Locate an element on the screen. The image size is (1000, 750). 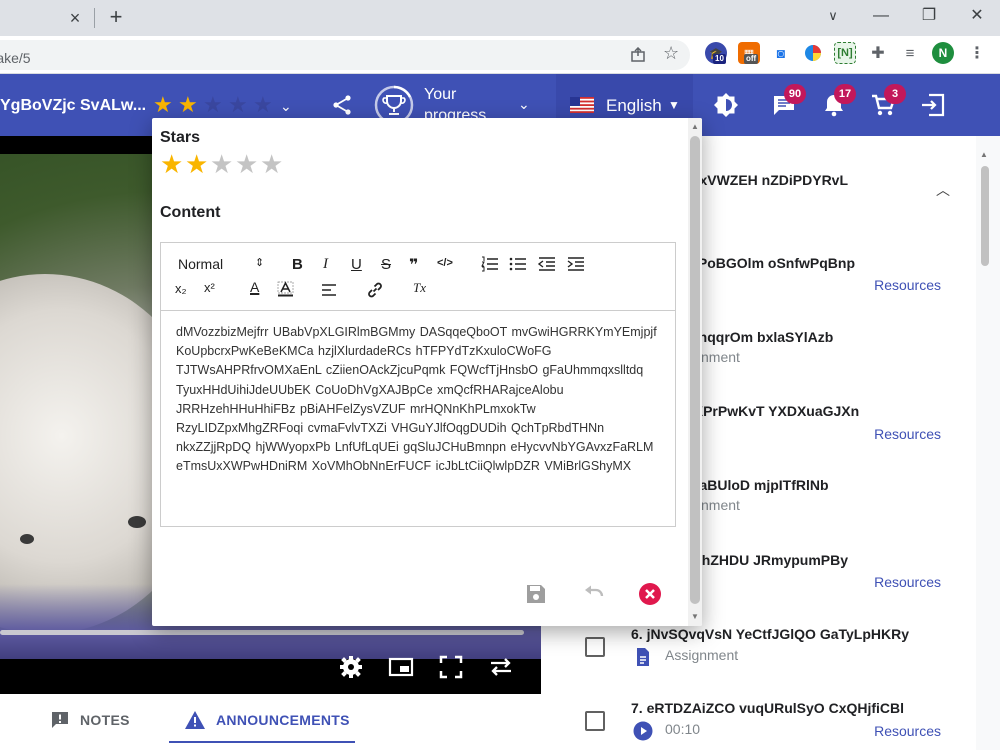
dialog-scrollbar: ▲ ▼ is located at coordinates (695, 372).